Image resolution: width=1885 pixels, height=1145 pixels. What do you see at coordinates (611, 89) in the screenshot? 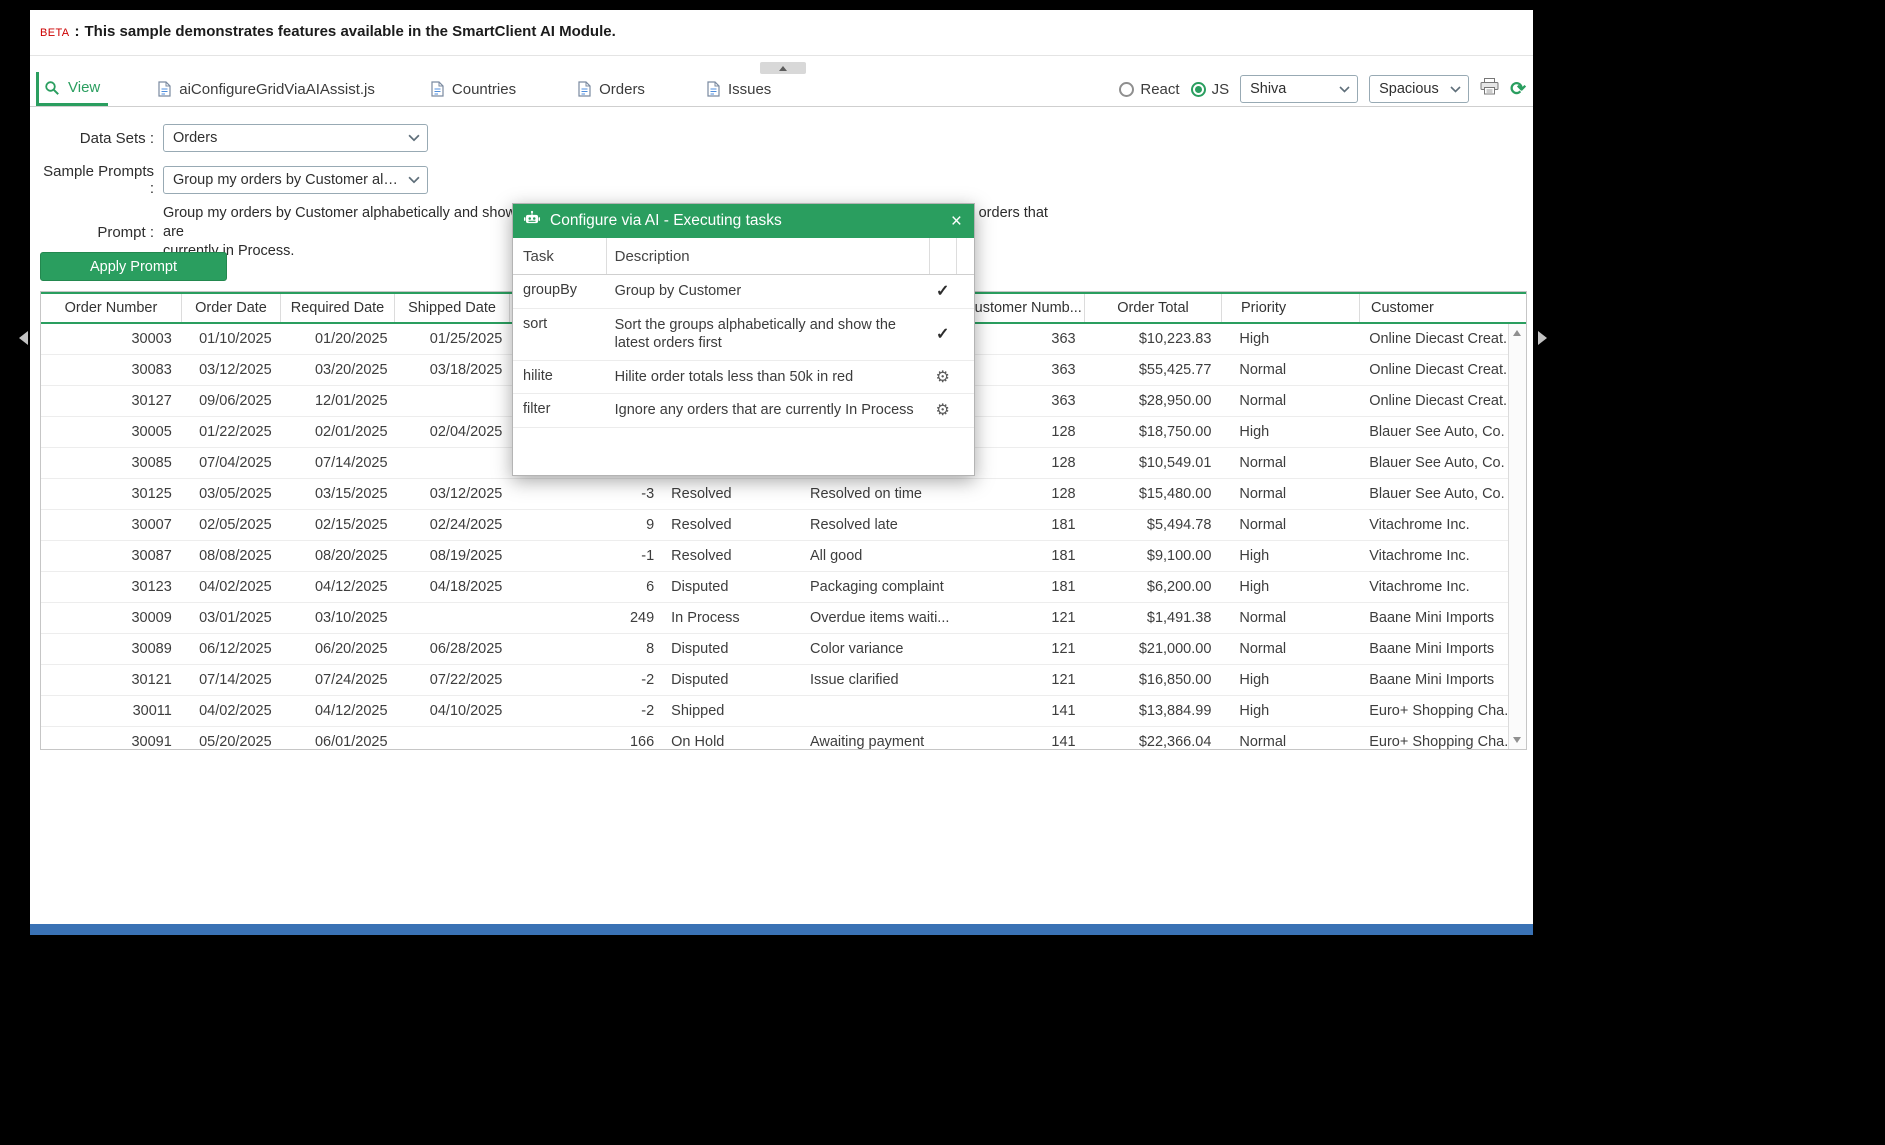
I see `tab-orders: Orders` at bounding box center [611, 89].